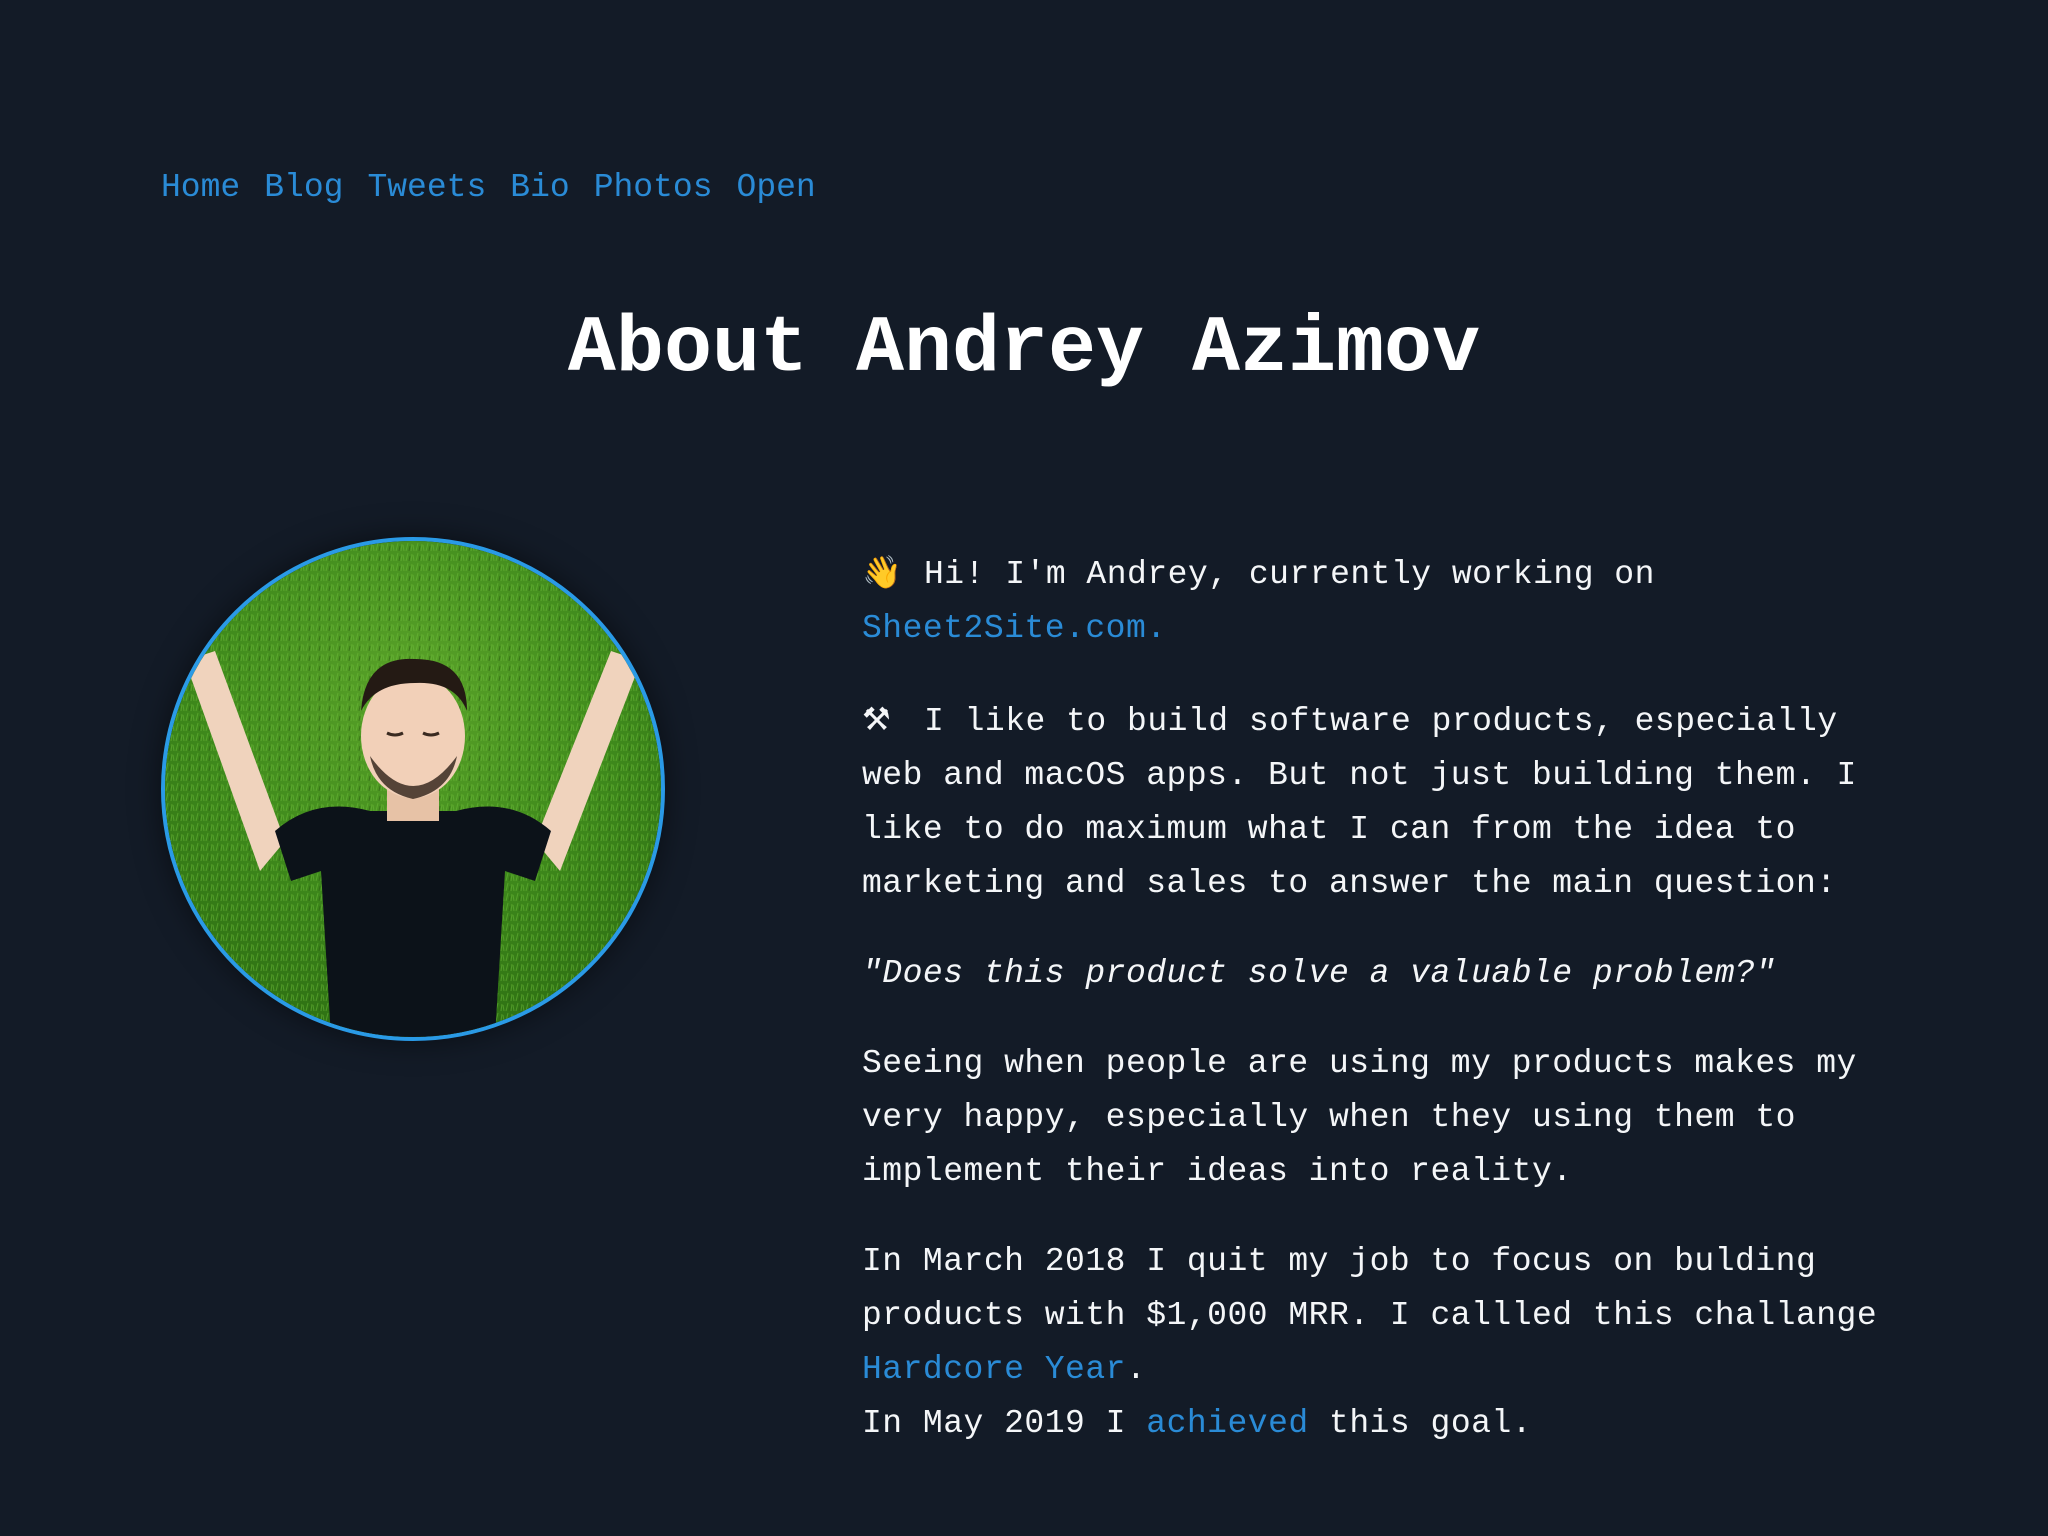  I want to click on nav-bio-link: Bio, so click(539, 188).